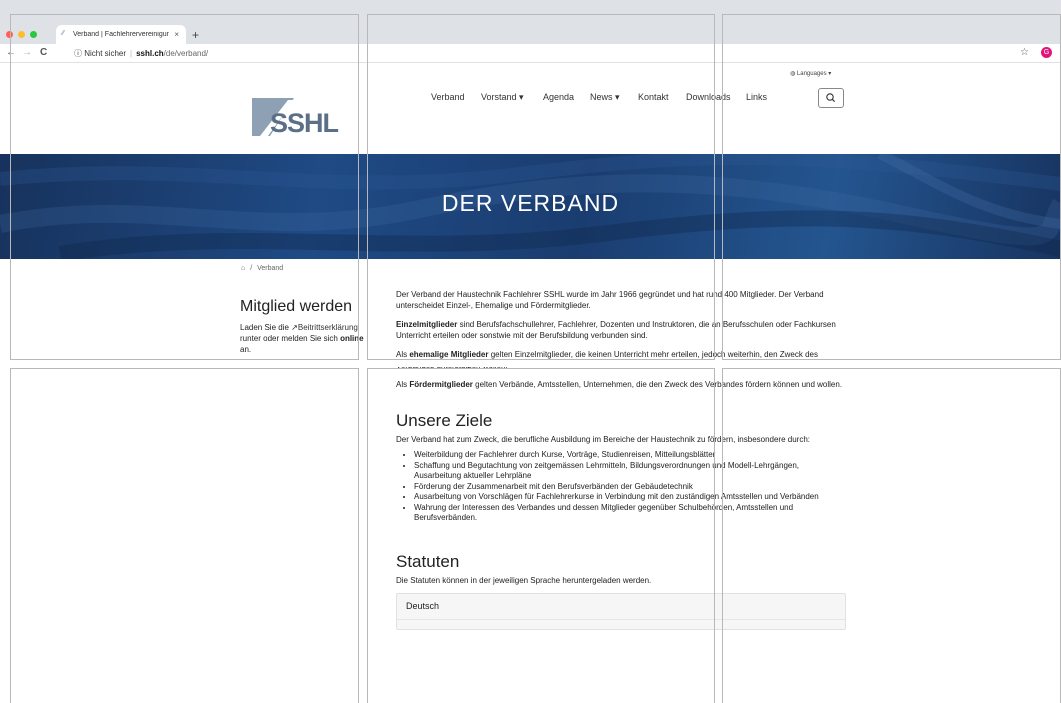  I want to click on term-bold: Fördermitglieder, so click(441, 384).